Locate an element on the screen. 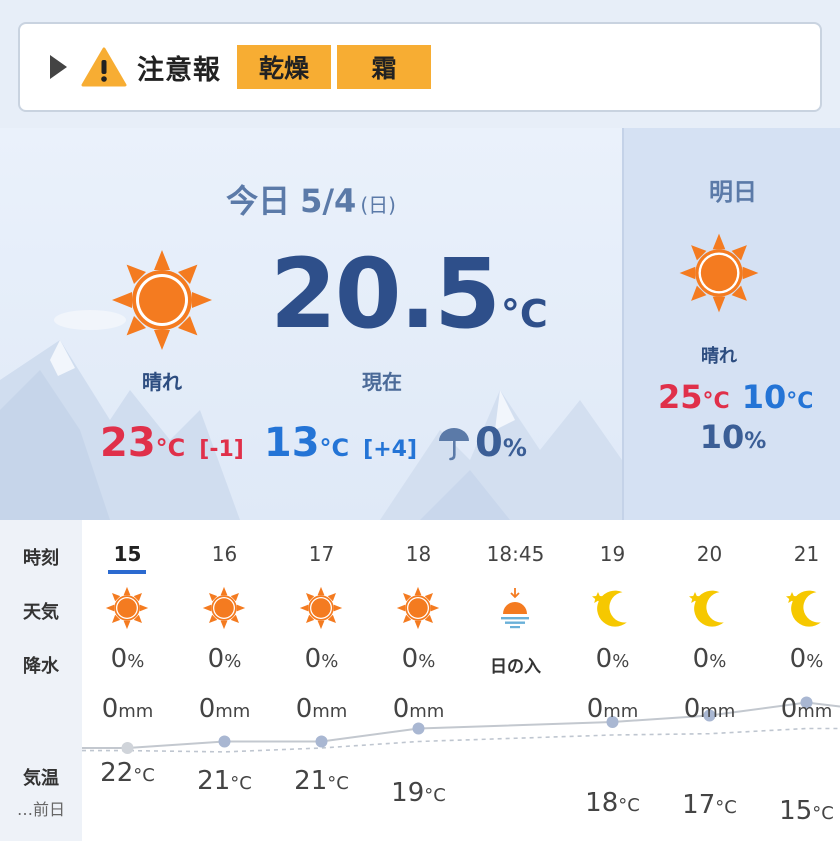  hour-column: 20 0% 0mm 17°C is located at coordinates (709, 680).